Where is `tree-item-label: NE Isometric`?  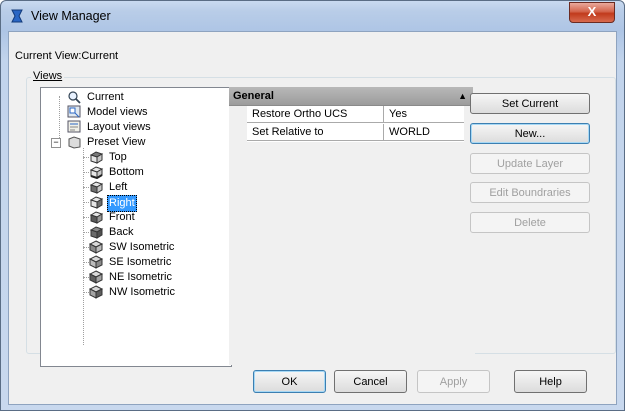 tree-item-label: NE Isometric is located at coordinates (140, 277).